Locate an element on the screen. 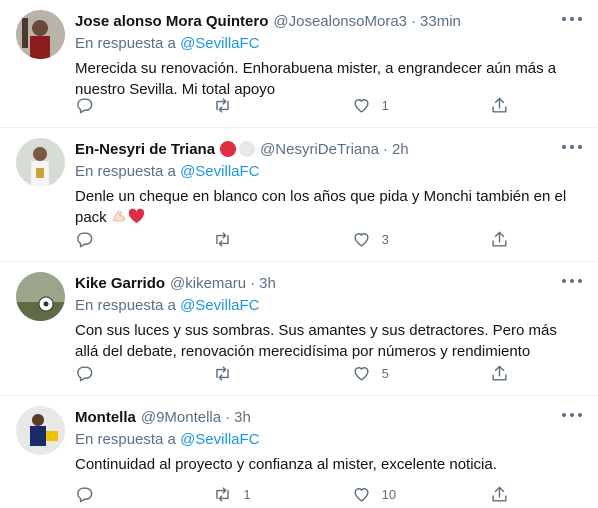 Image resolution: width=598 pixels, height=508 pixels. like-button: 5 is located at coordinates (382, 373).